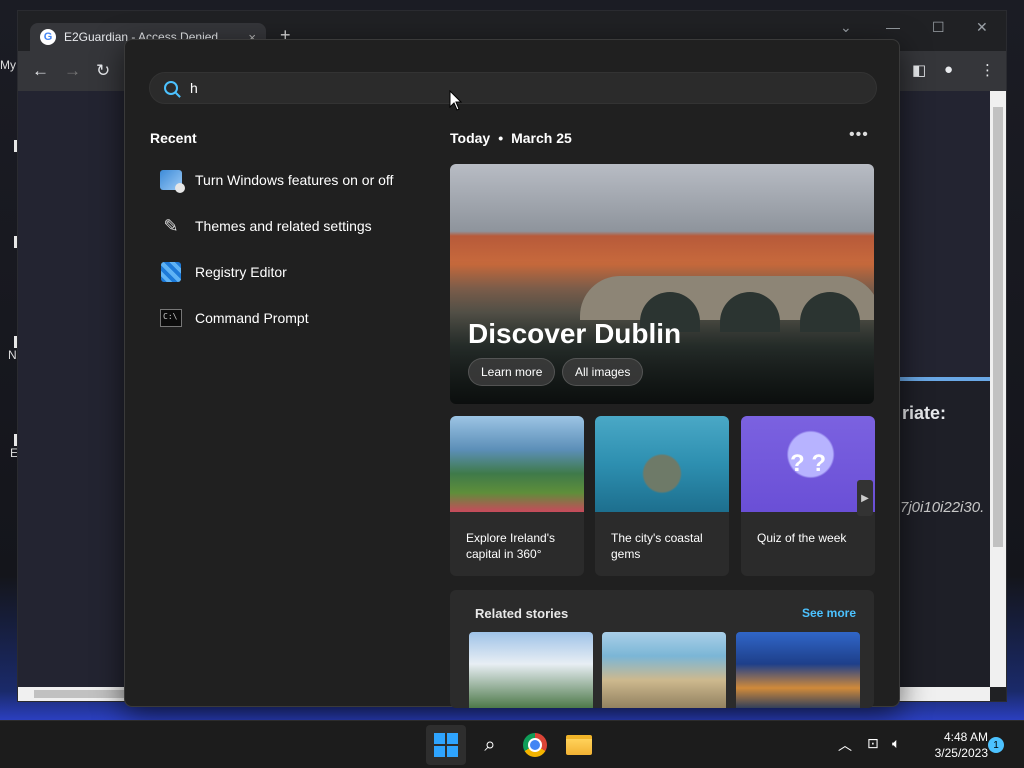 This screenshot has width=1024, height=768. Describe the element at coordinates (846, 27) in the screenshot. I see `tab-search-icon: ⌄` at that location.